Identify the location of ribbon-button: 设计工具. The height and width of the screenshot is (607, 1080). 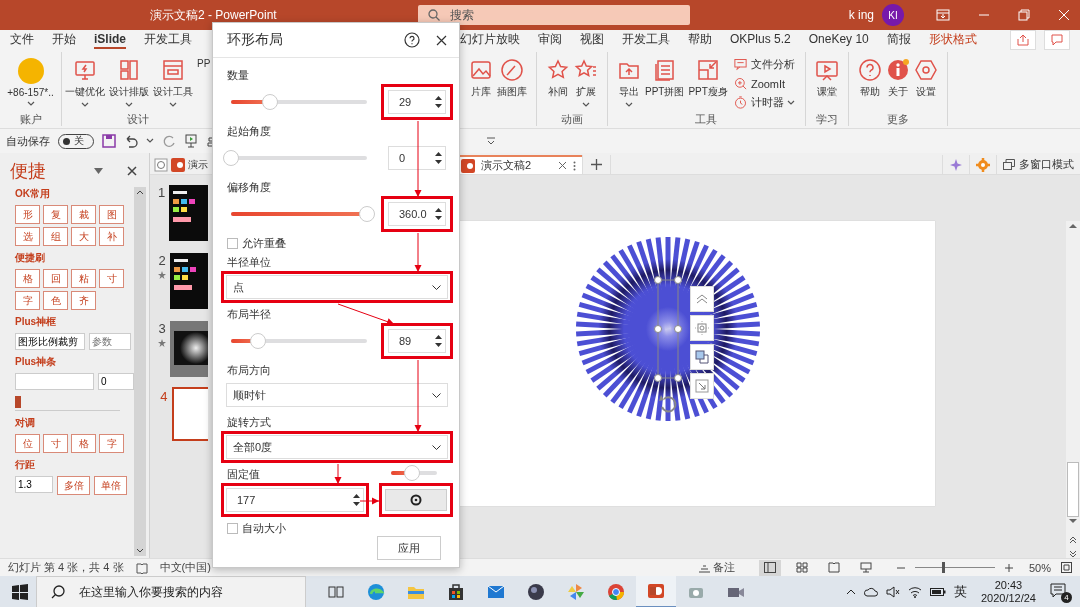
(173, 83).